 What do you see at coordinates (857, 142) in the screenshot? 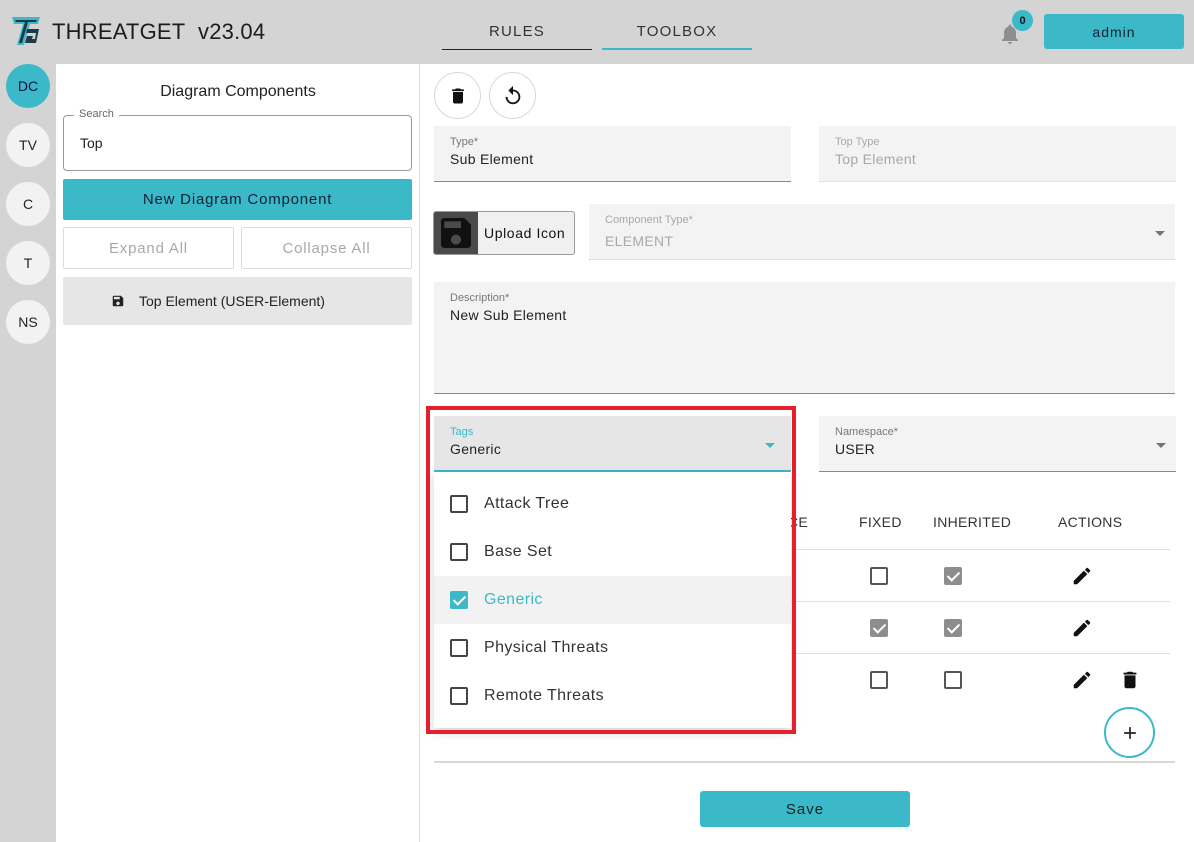
I see `top-type-label: Top Type` at bounding box center [857, 142].